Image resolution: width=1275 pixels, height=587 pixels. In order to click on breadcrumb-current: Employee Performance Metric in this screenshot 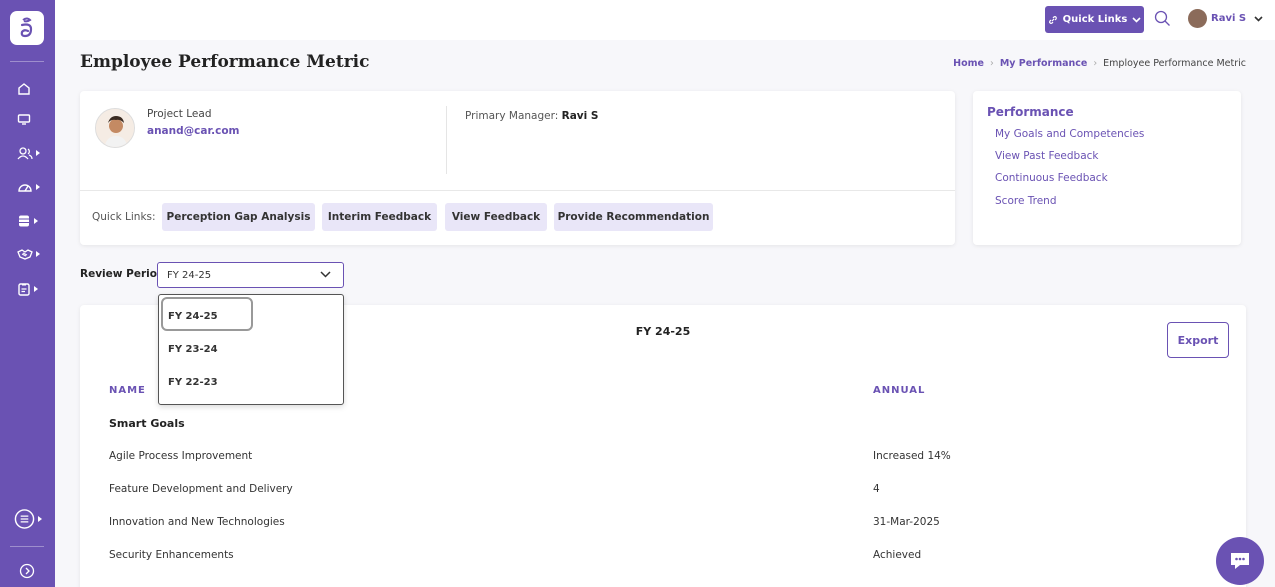, I will do `click(1174, 63)`.